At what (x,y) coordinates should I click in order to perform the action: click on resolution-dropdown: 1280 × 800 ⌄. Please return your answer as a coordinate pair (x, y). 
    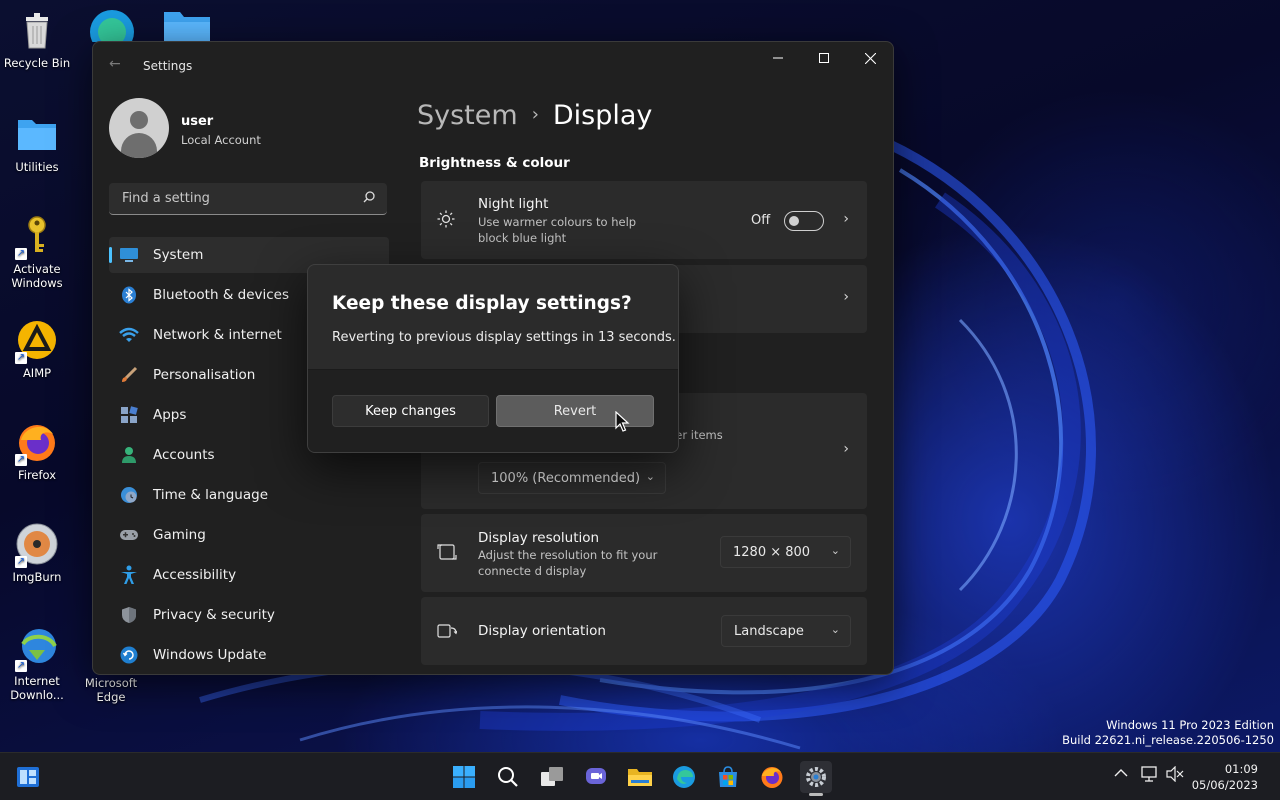
    Looking at the image, I should click on (785, 552).